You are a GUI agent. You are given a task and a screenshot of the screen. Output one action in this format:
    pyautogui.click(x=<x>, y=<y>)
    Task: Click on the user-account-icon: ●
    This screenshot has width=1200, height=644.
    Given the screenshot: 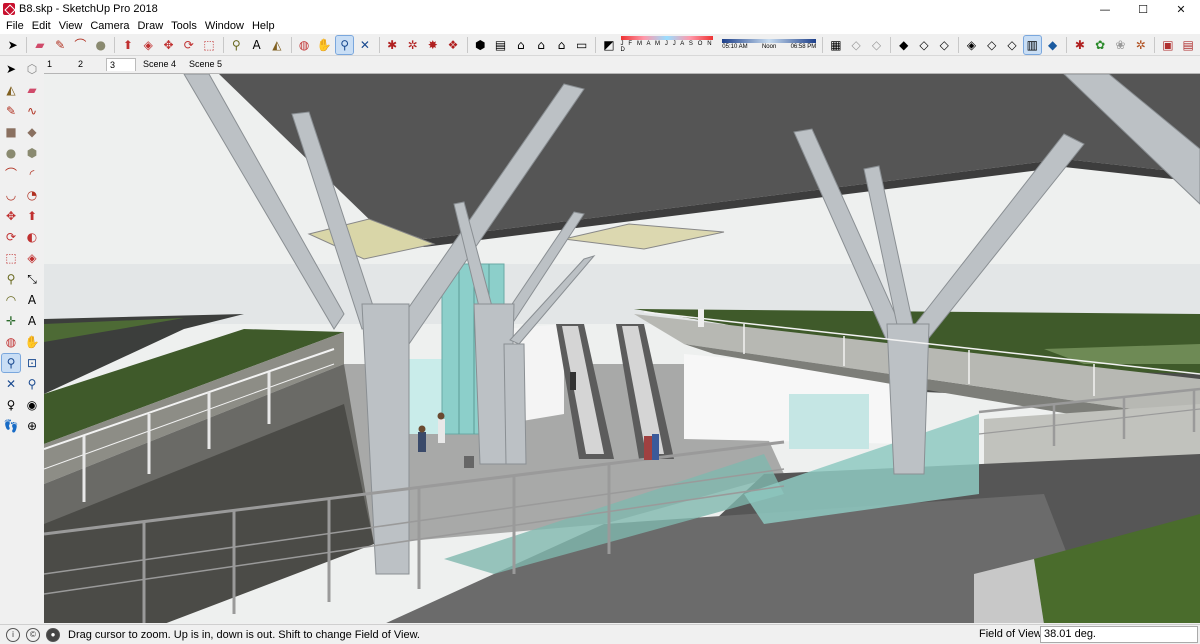 What is the action you would take?
    pyautogui.click(x=53, y=634)
    